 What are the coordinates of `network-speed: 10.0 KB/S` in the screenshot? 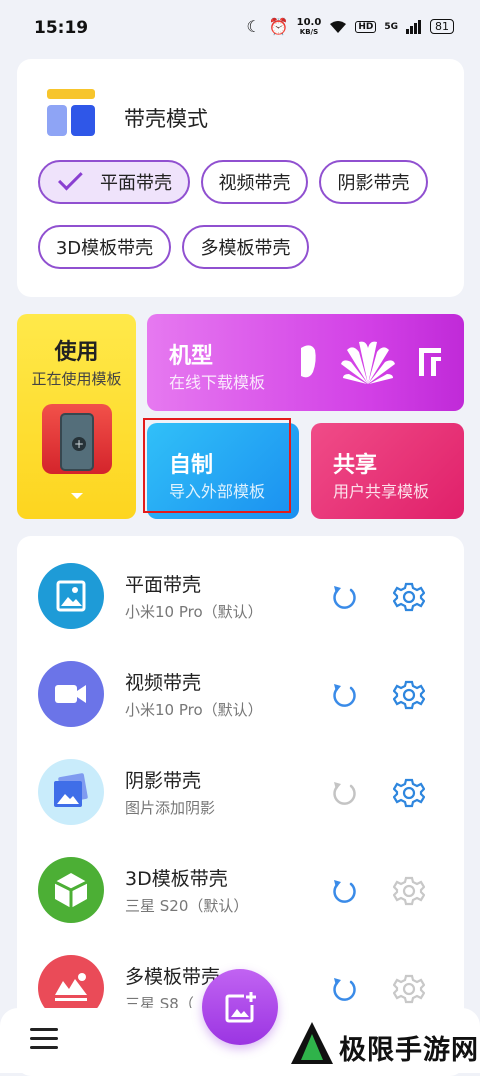 It's located at (309, 26).